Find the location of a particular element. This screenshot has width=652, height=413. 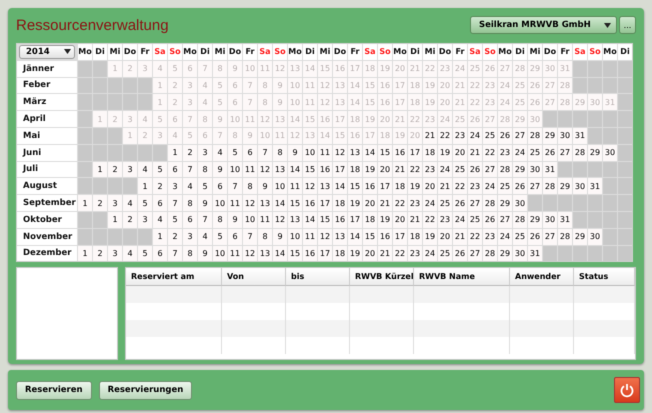

year-dropdown: 2014 is located at coordinates (47, 52).